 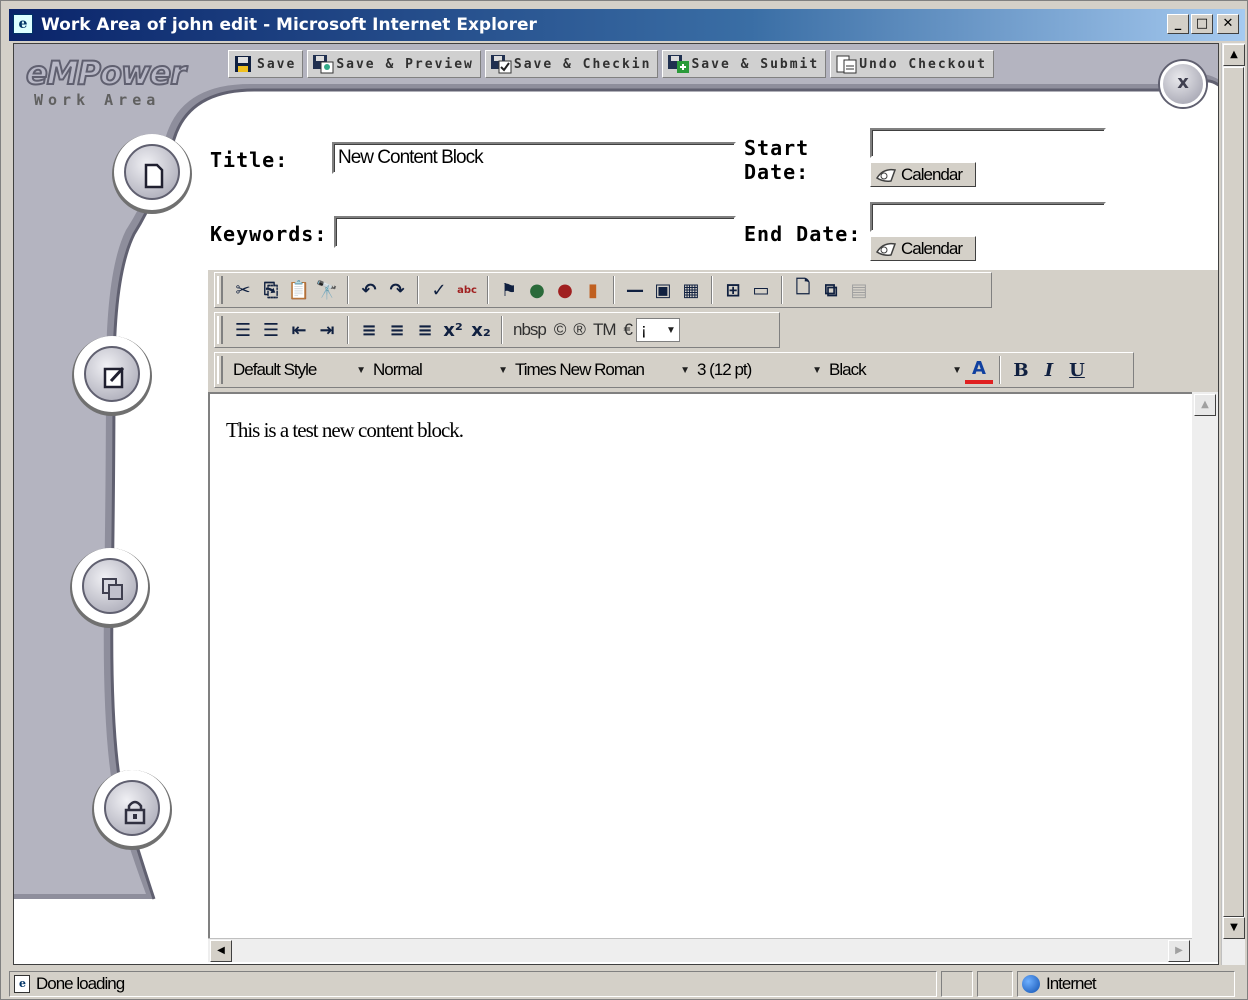 I want to click on remove-link-icon: ●, so click(x=565, y=290).